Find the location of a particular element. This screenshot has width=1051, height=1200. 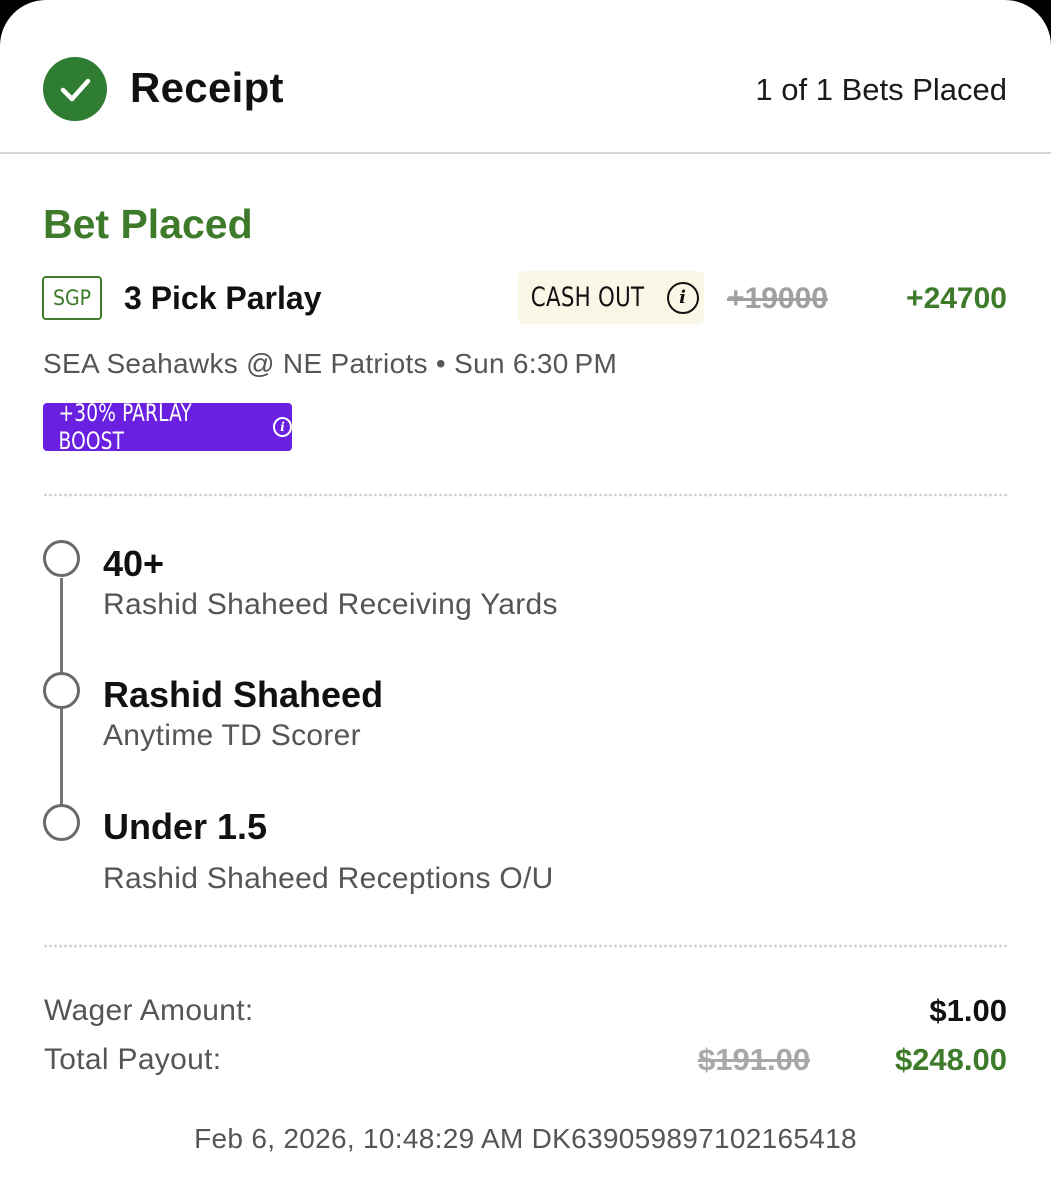

page-title: Receipt is located at coordinates (207, 87).